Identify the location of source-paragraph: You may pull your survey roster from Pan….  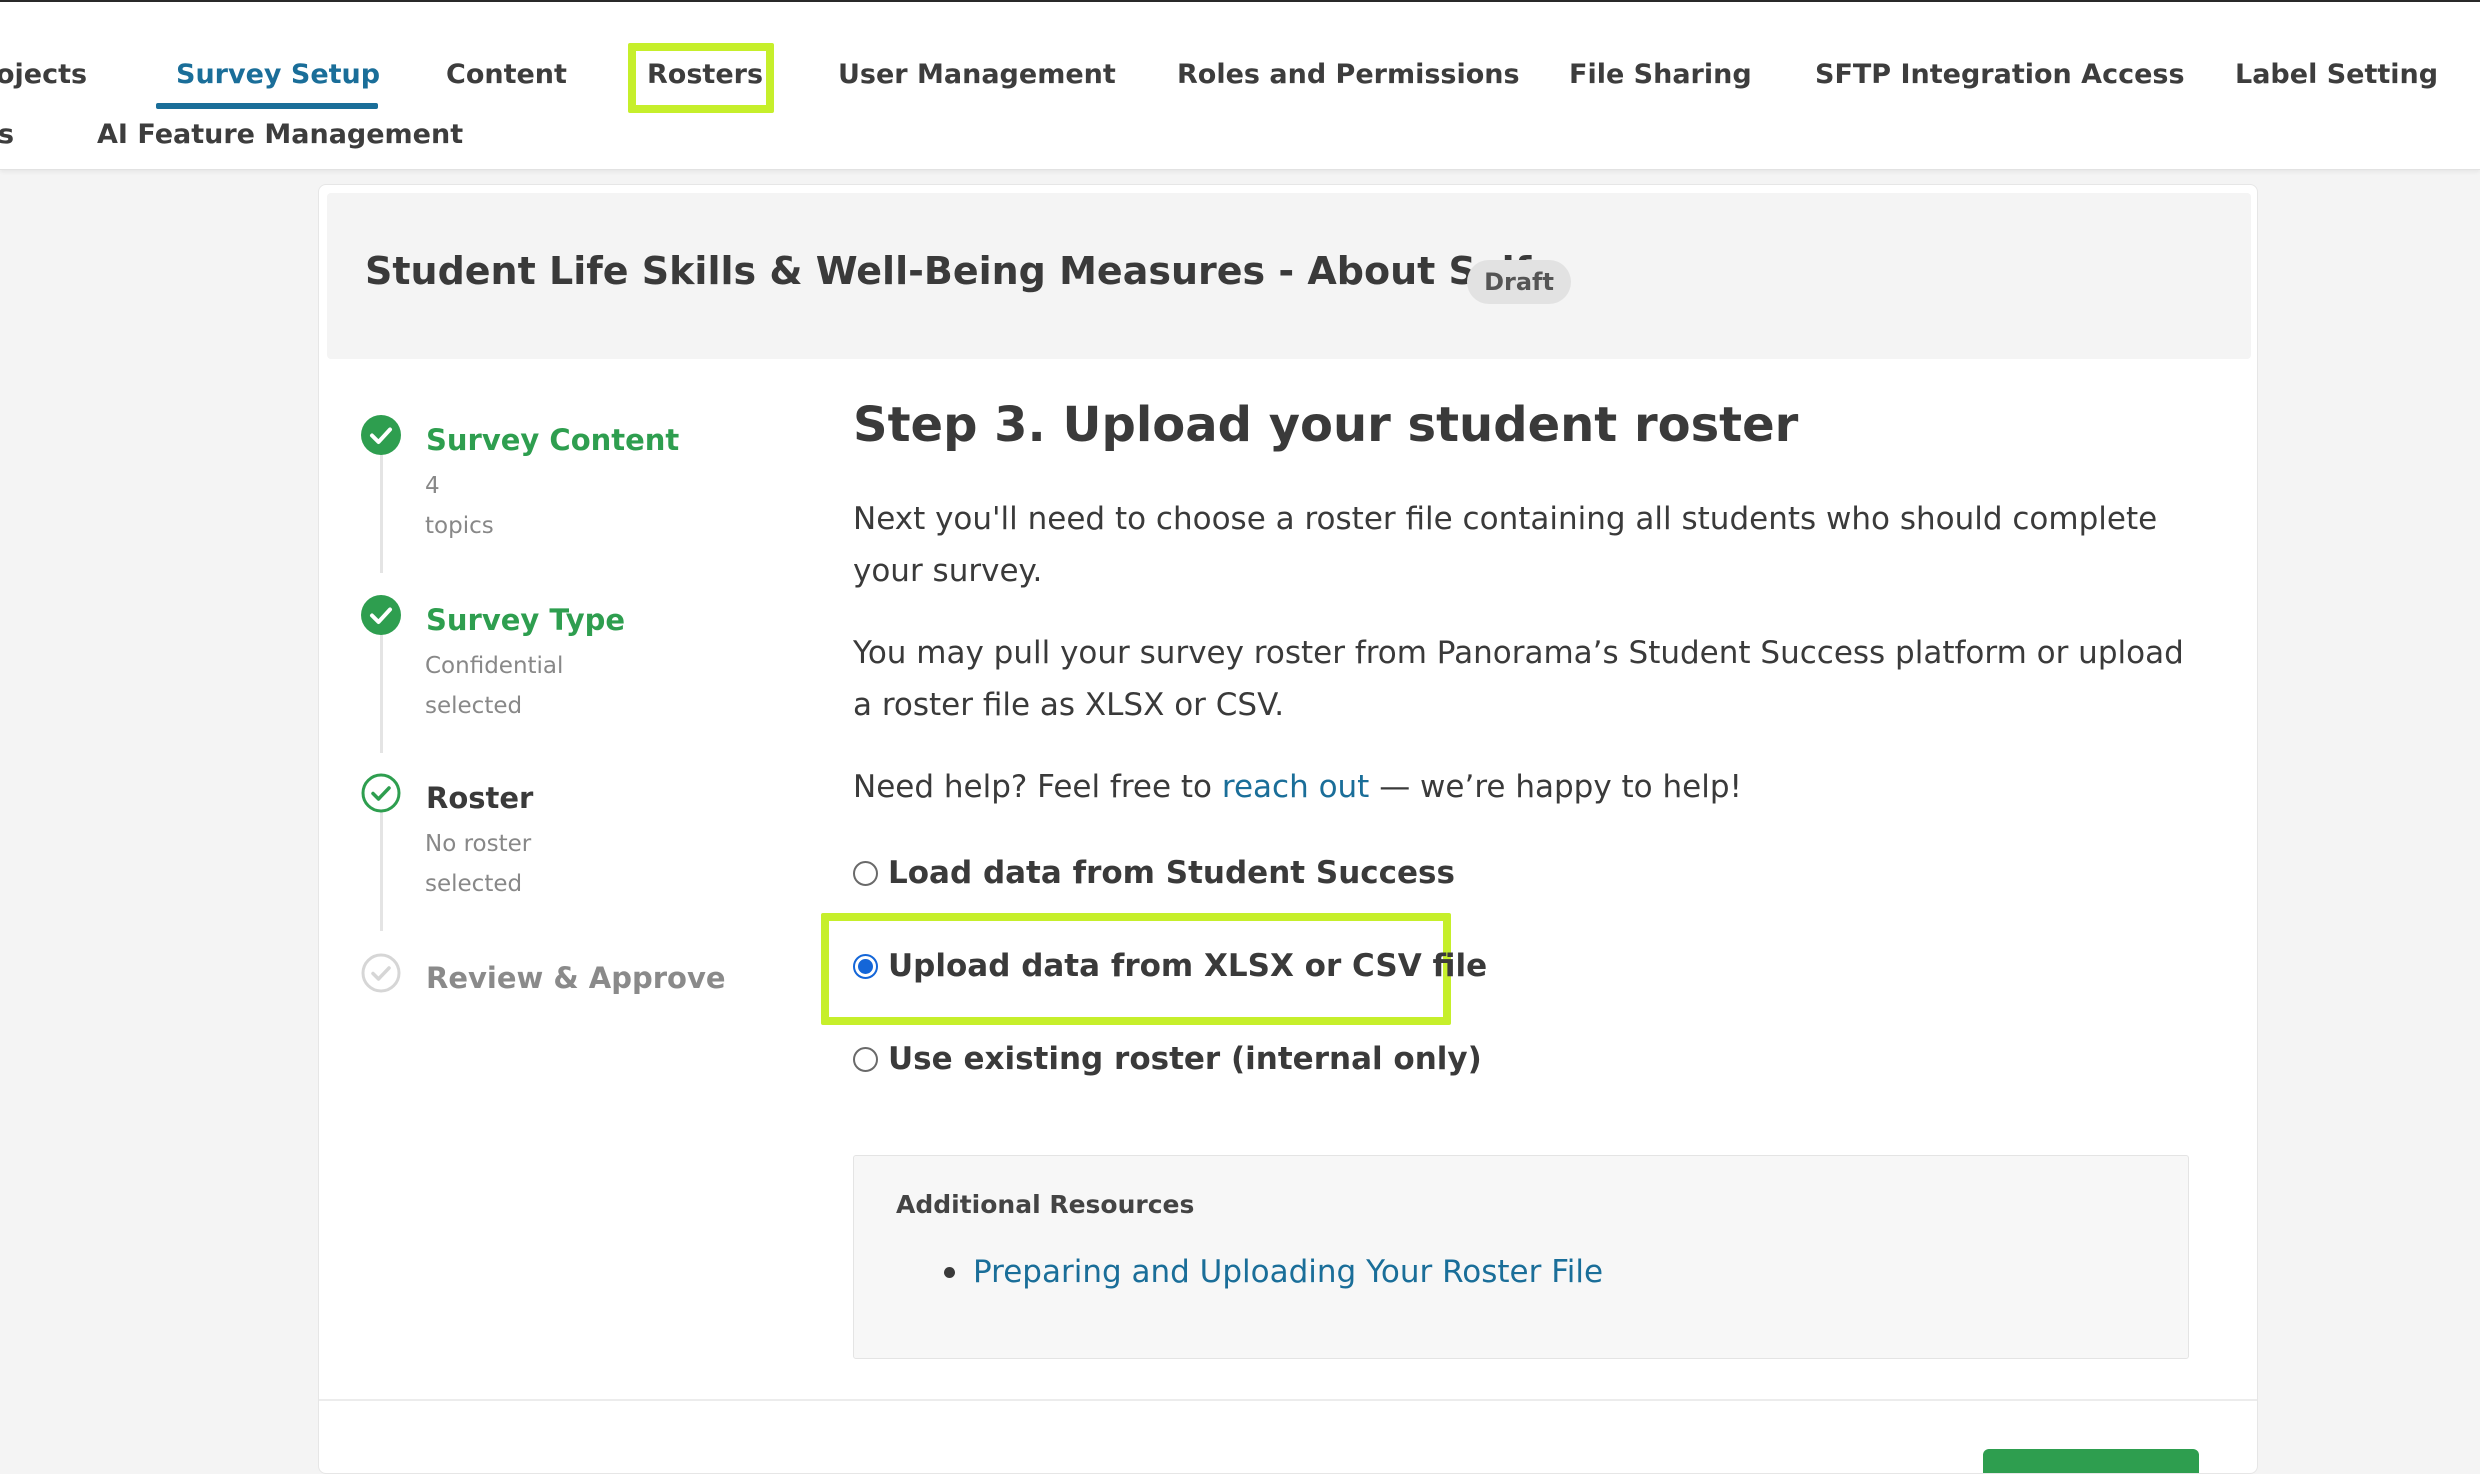
(1518, 679).